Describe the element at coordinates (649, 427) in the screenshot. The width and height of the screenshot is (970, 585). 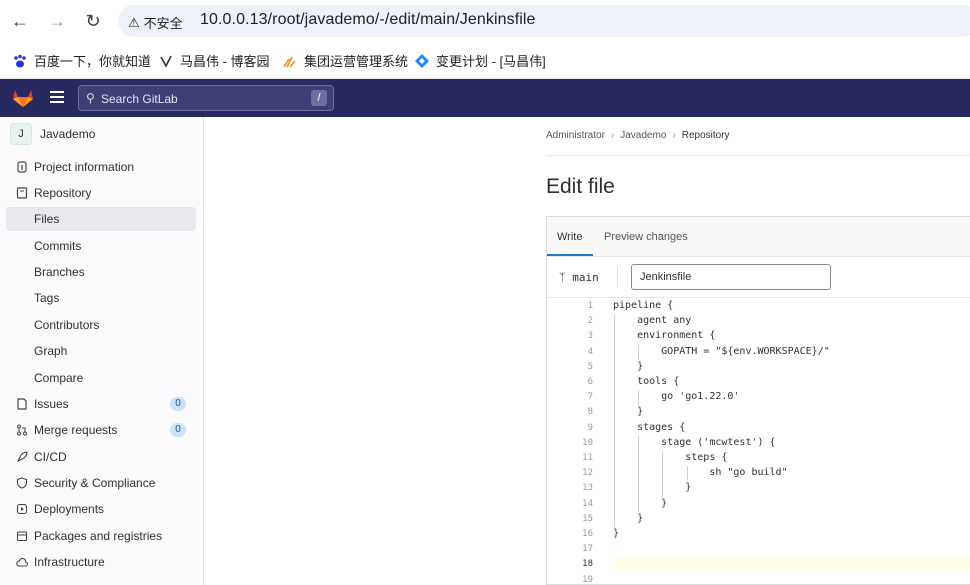
I see `code-line: stages {` at that location.